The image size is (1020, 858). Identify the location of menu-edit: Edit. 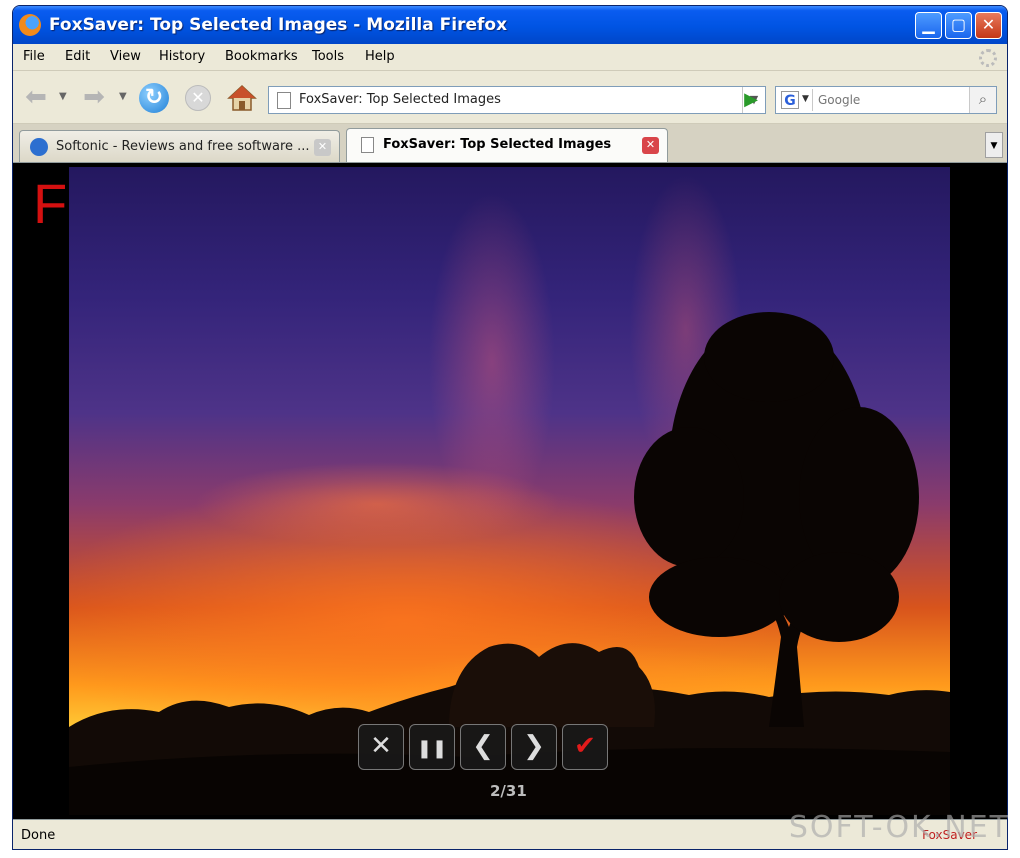
(77, 56).